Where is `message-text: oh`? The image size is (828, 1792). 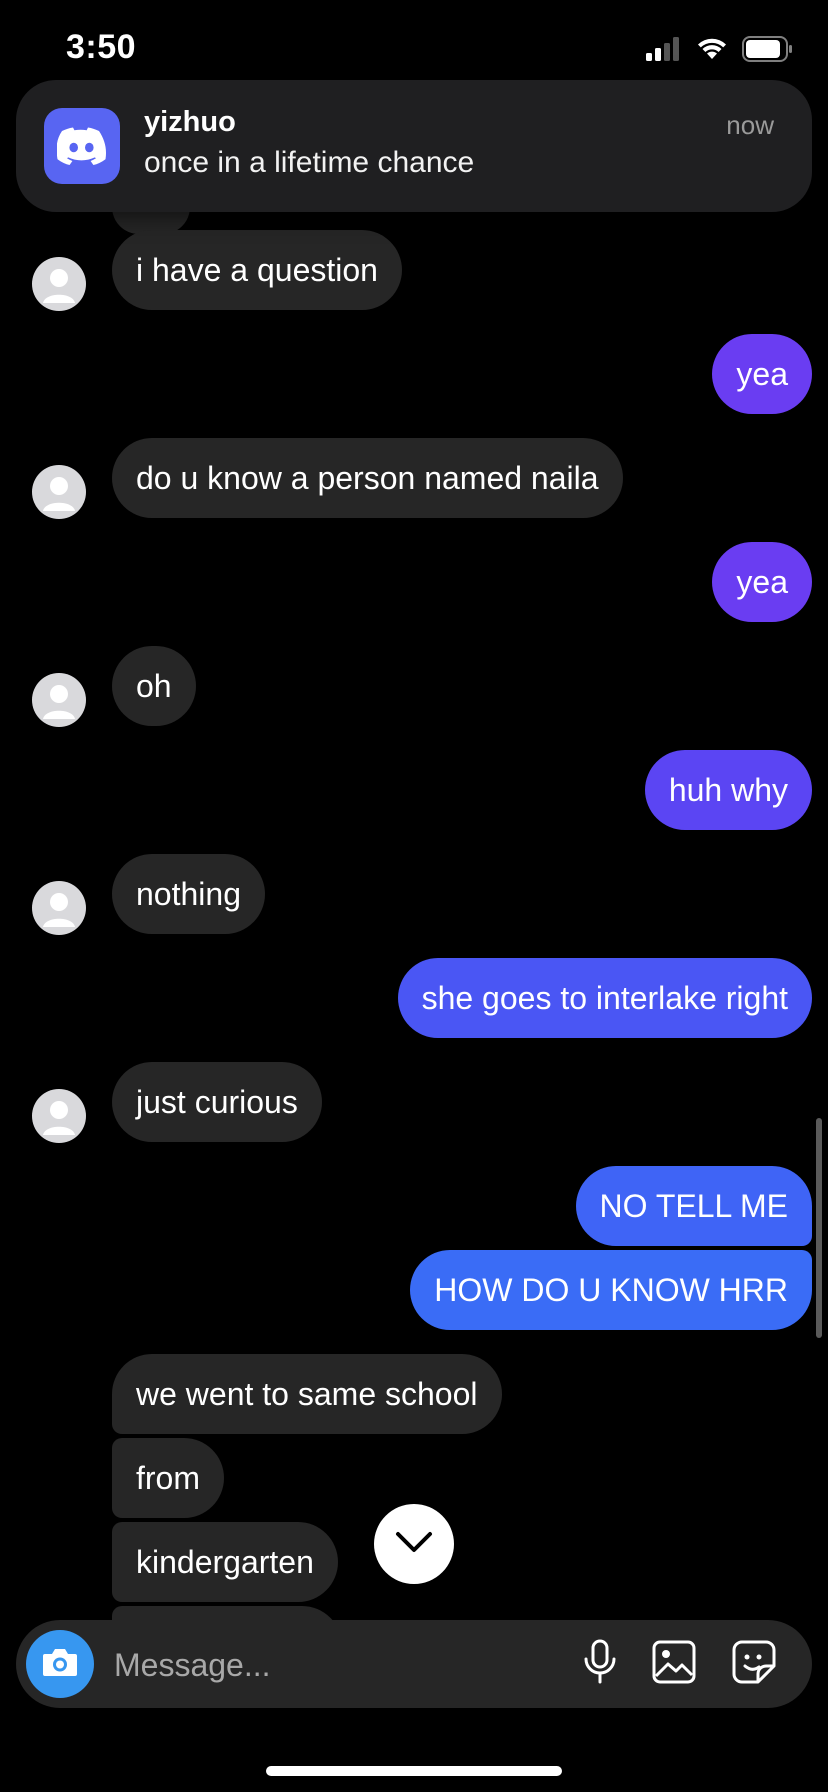 message-text: oh is located at coordinates (154, 685).